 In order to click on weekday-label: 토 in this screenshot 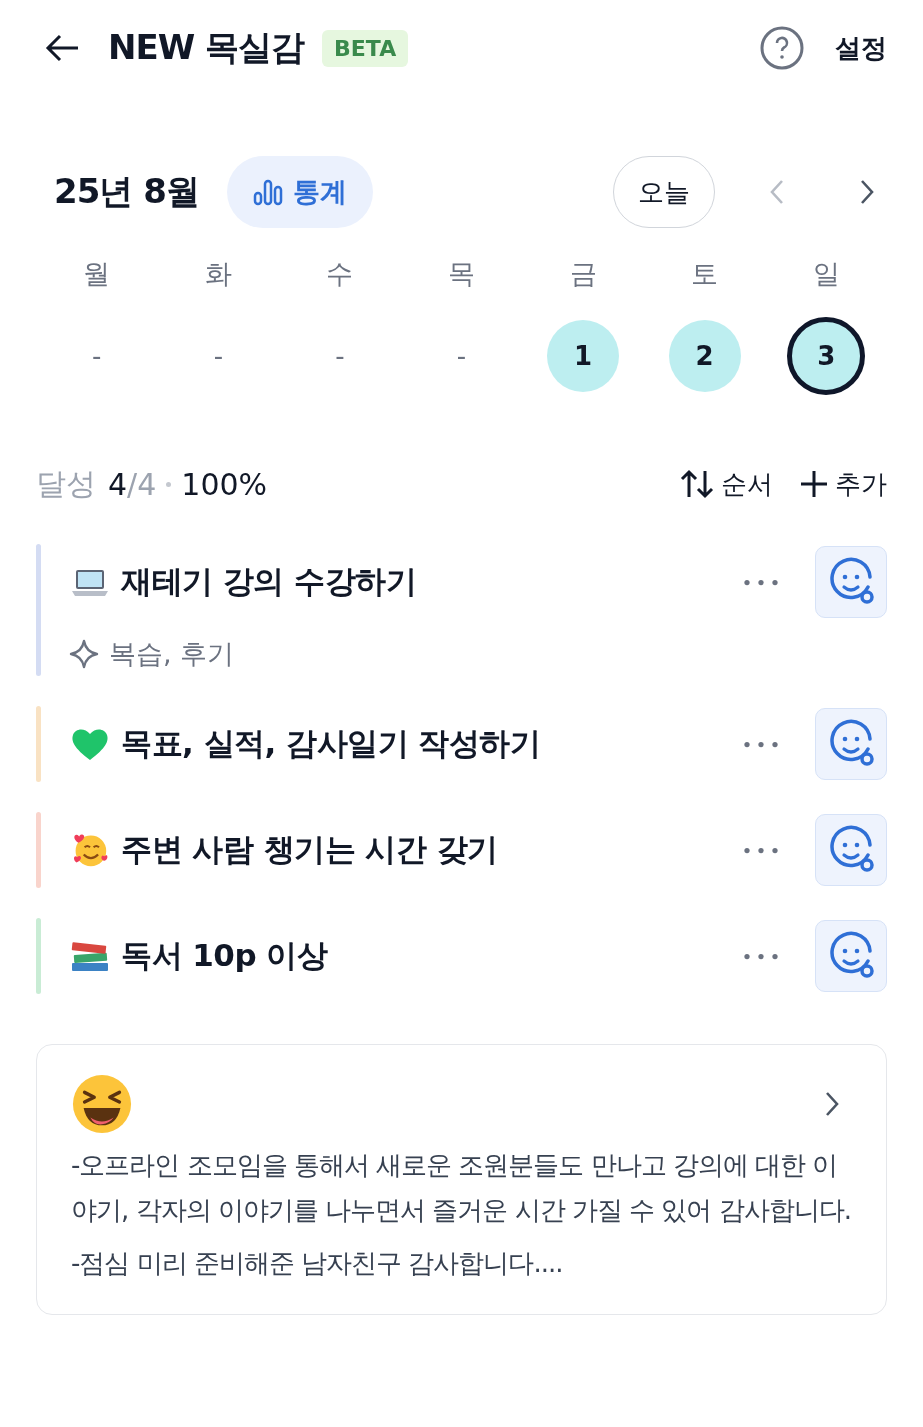, I will do `click(705, 274)`.